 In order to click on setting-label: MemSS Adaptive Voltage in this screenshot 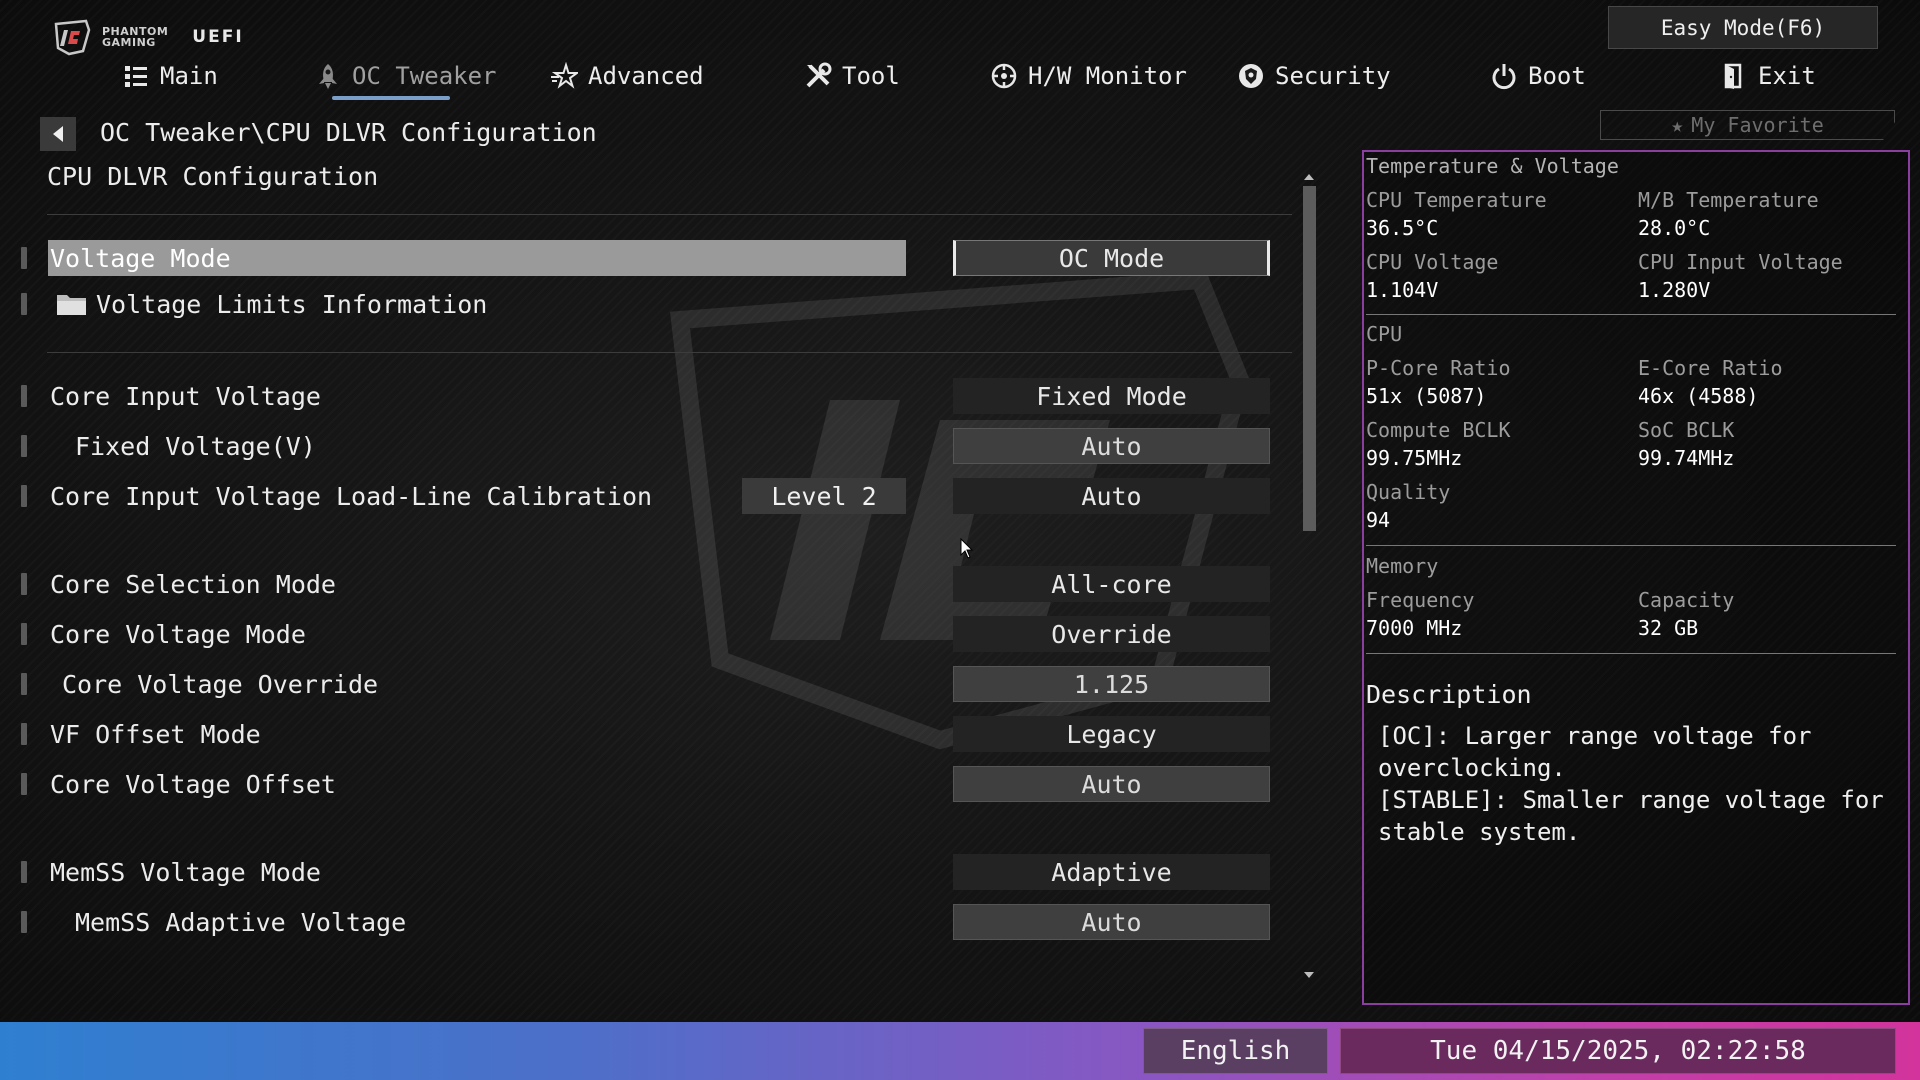, I will do `click(241, 922)`.